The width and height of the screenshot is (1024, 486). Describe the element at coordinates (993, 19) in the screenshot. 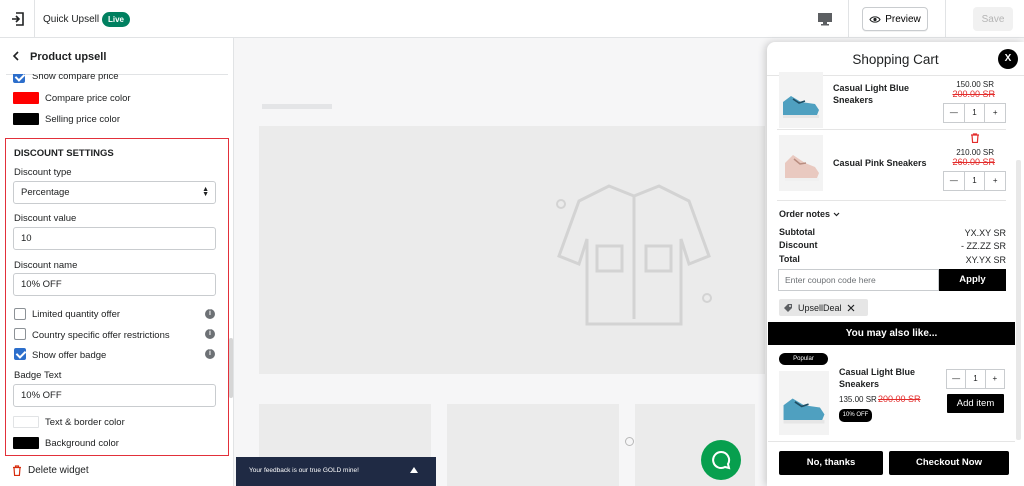

I see `save-button: Save` at that location.